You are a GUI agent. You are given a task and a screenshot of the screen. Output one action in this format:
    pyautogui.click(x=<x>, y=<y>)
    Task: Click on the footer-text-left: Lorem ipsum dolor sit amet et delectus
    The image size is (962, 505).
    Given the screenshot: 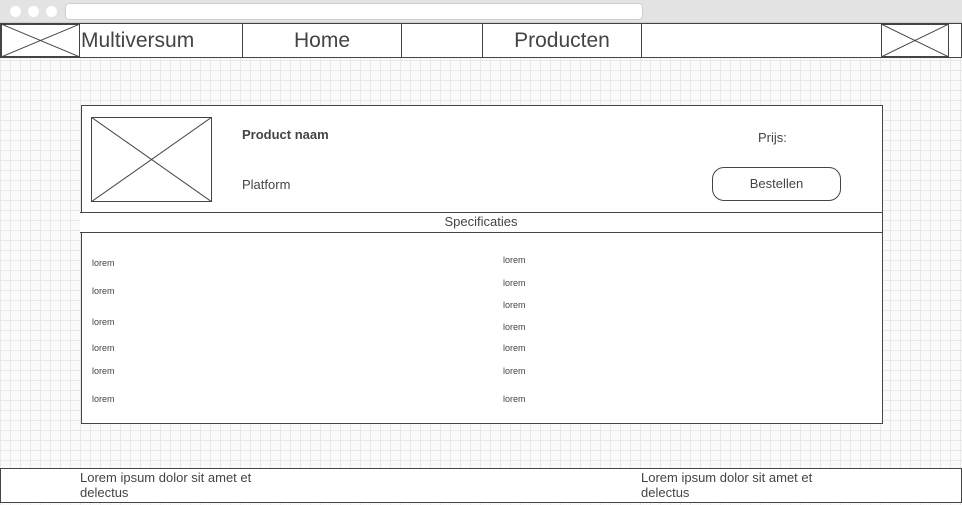 What is the action you would take?
    pyautogui.click(x=166, y=485)
    